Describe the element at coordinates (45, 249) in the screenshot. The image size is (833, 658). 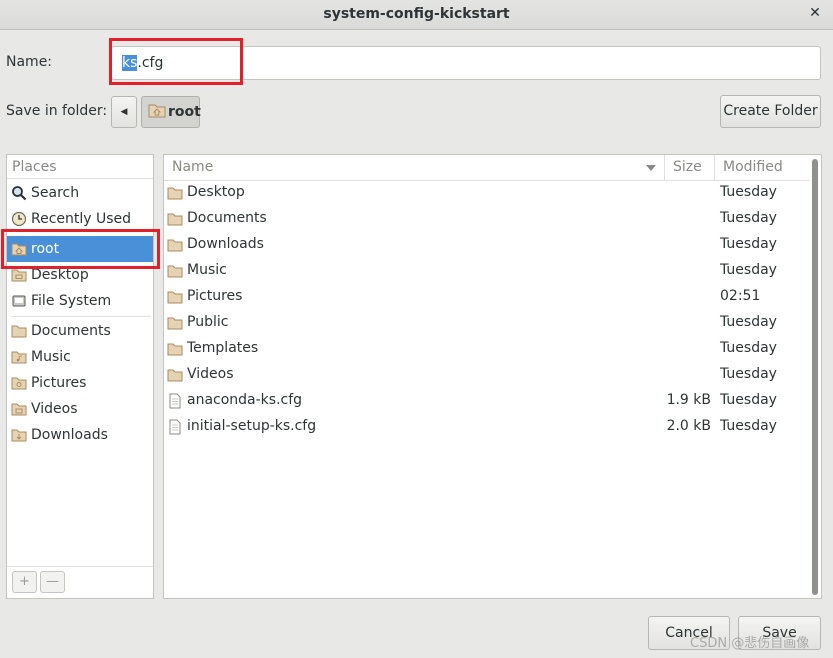
I see `place-label: root` at that location.